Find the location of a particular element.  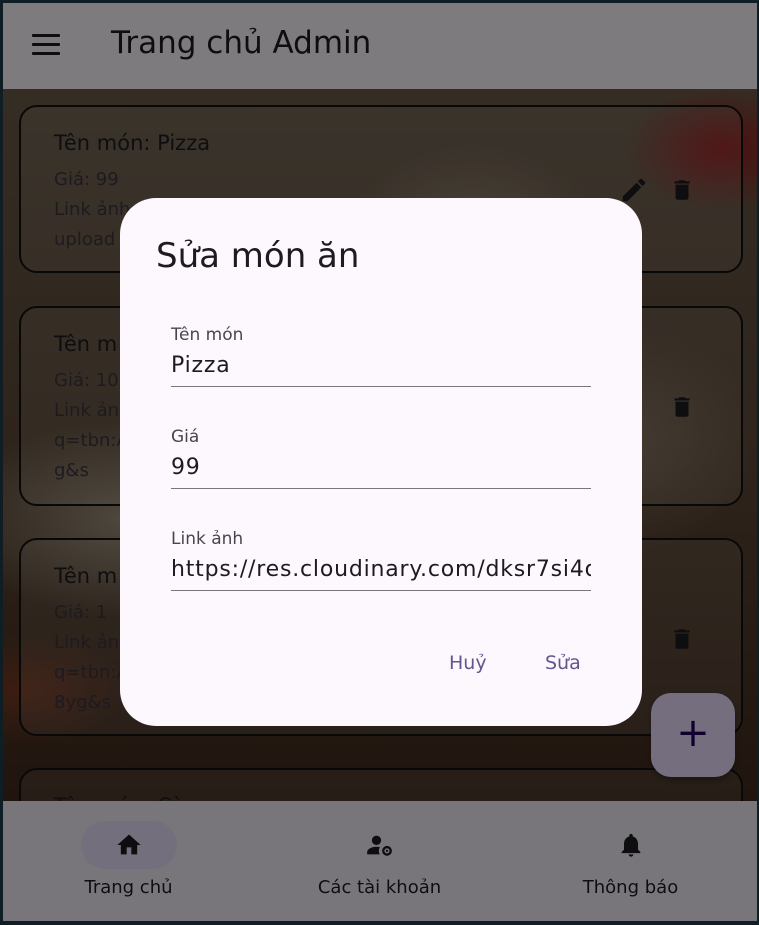

image-link-field: Link ảnh is located at coordinates (381, 560).